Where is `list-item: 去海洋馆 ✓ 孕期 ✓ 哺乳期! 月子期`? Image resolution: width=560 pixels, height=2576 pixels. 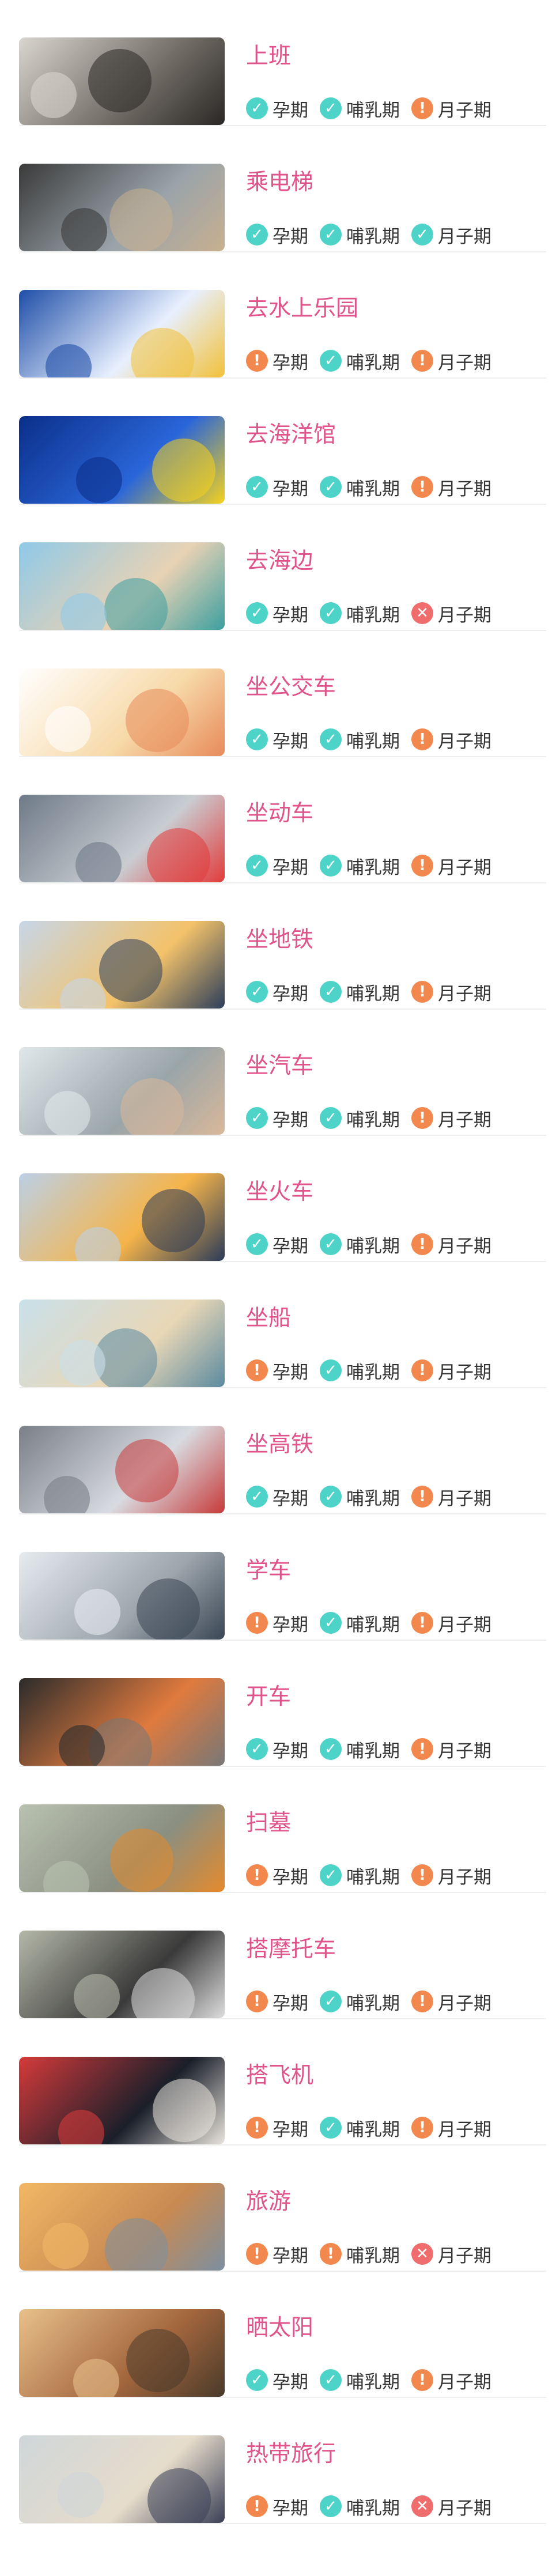
list-item: 去海洋馆 ✓ 孕期 ✓ 哺乳期! 月子期 is located at coordinates (282, 442).